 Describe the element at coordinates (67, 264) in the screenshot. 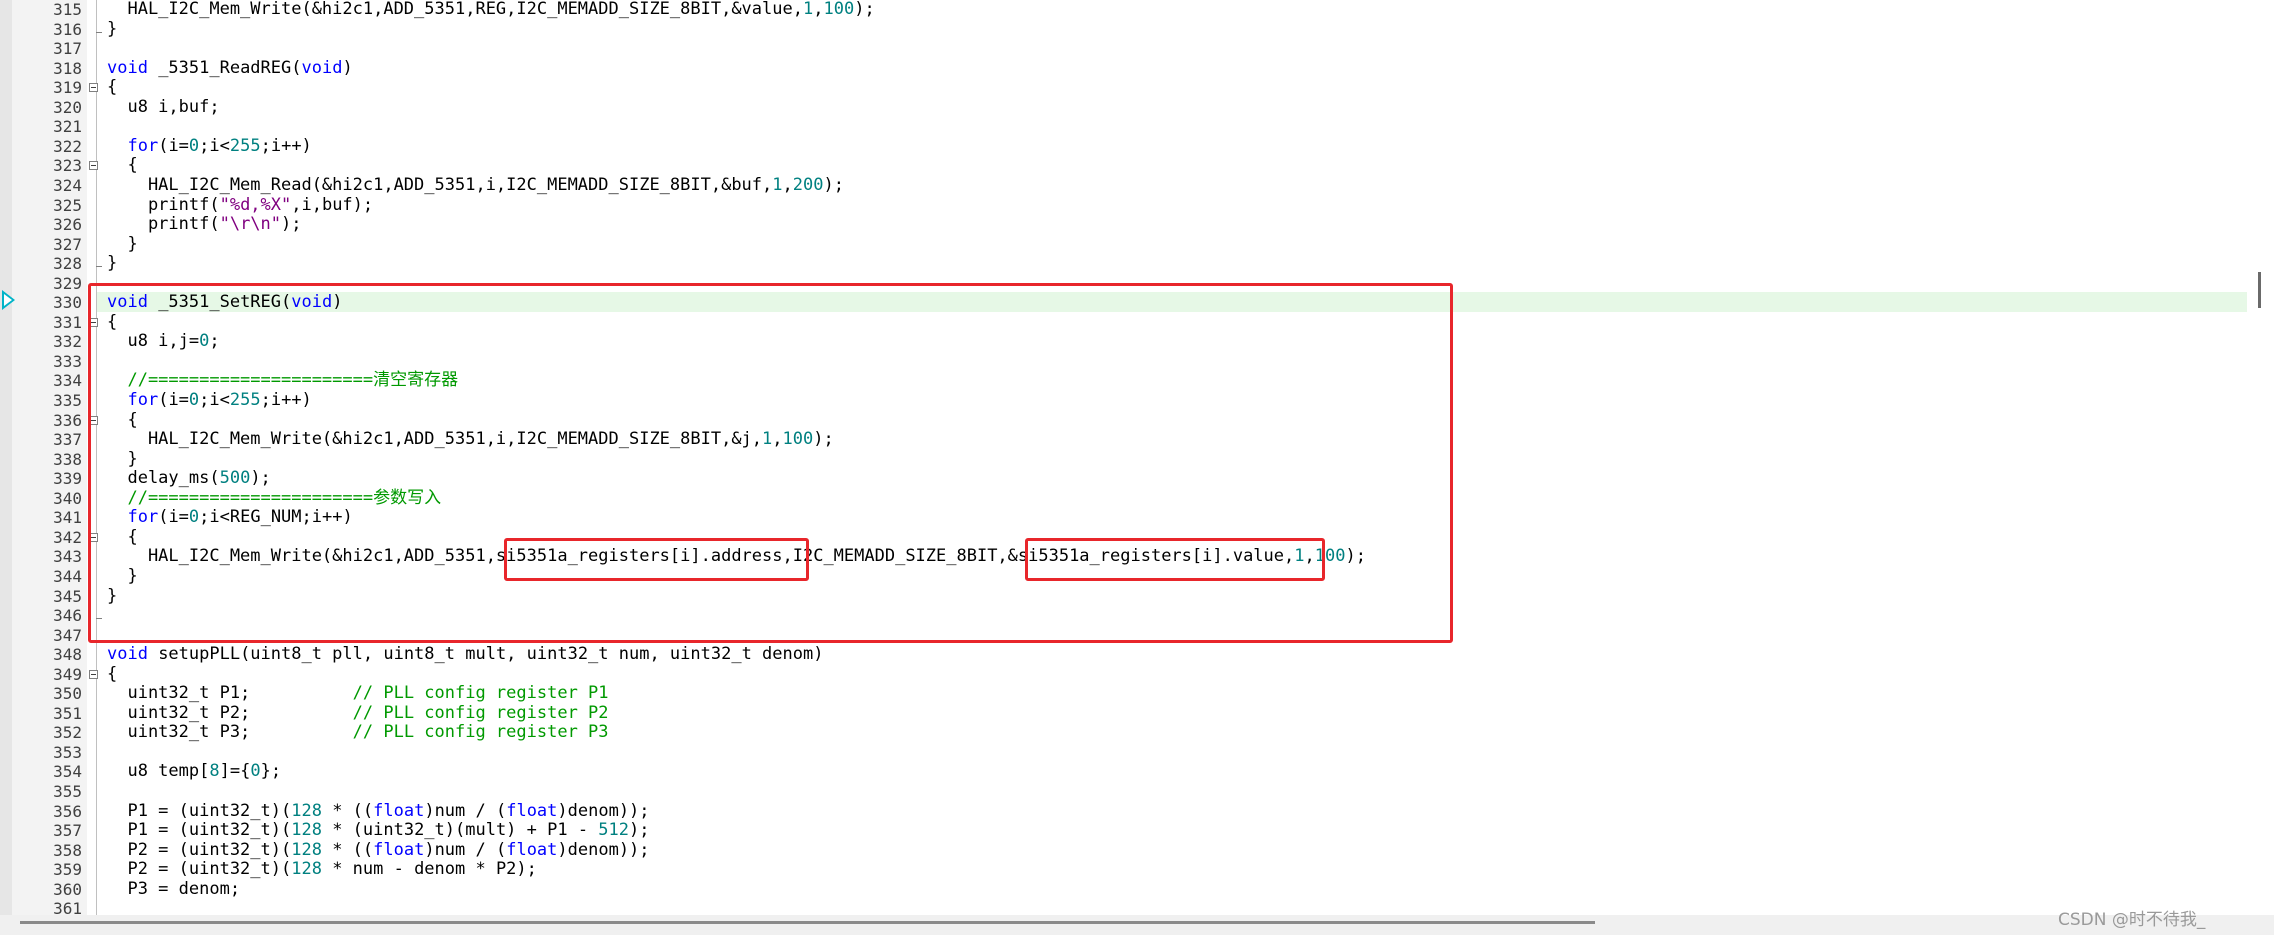

I see `line-number: 328` at that location.